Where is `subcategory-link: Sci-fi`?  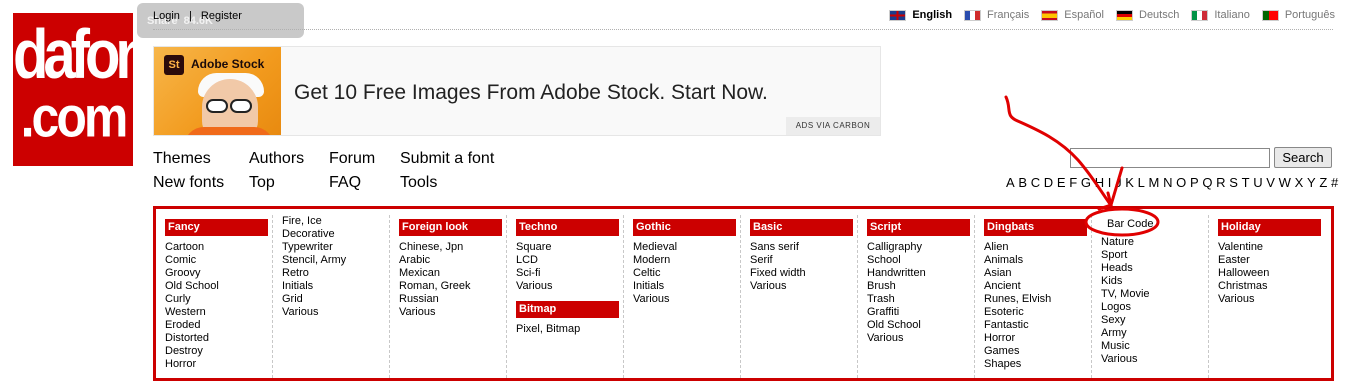
subcategory-link: Sci-fi is located at coordinates (569, 273).